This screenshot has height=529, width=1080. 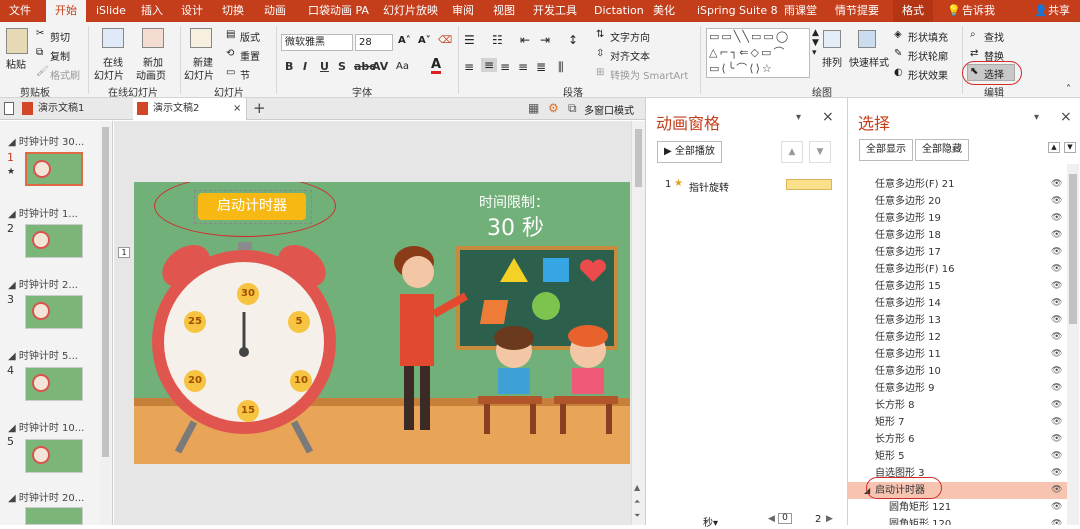 What do you see at coordinates (410, 11) in the screenshot?
I see `tab-slideshow: 幻灯片放映` at bounding box center [410, 11].